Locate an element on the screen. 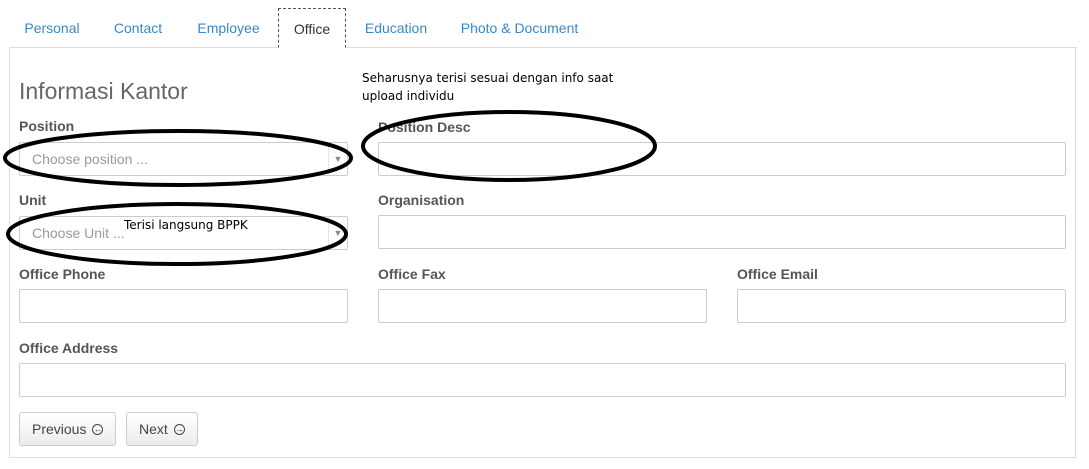  tab-employee: Employee is located at coordinates (228, 27).